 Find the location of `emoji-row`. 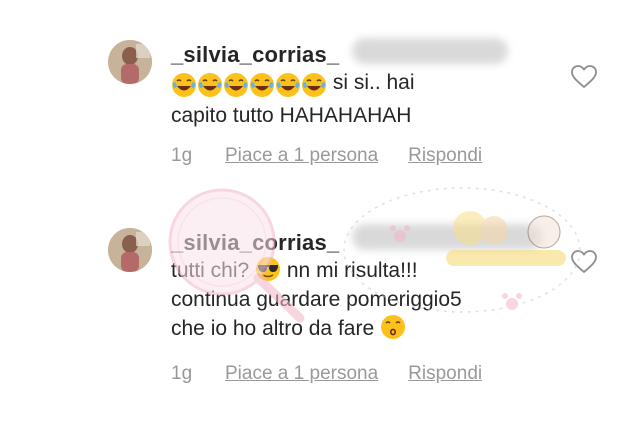

emoji-row is located at coordinates (249, 86).